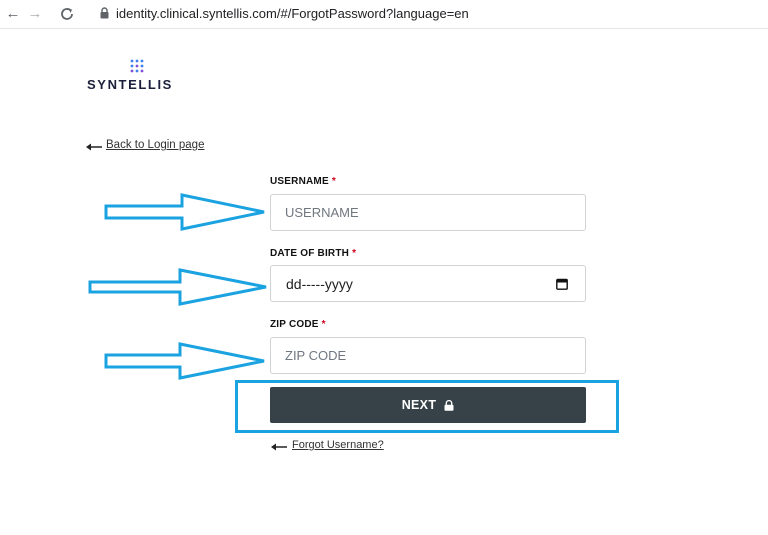 Image resolution: width=768 pixels, height=535 pixels. What do you see at coordinates (130, 75) in the screenshot?
I see `syntellis-logo: SYNTELLIS` at bounding box center [130, 75].